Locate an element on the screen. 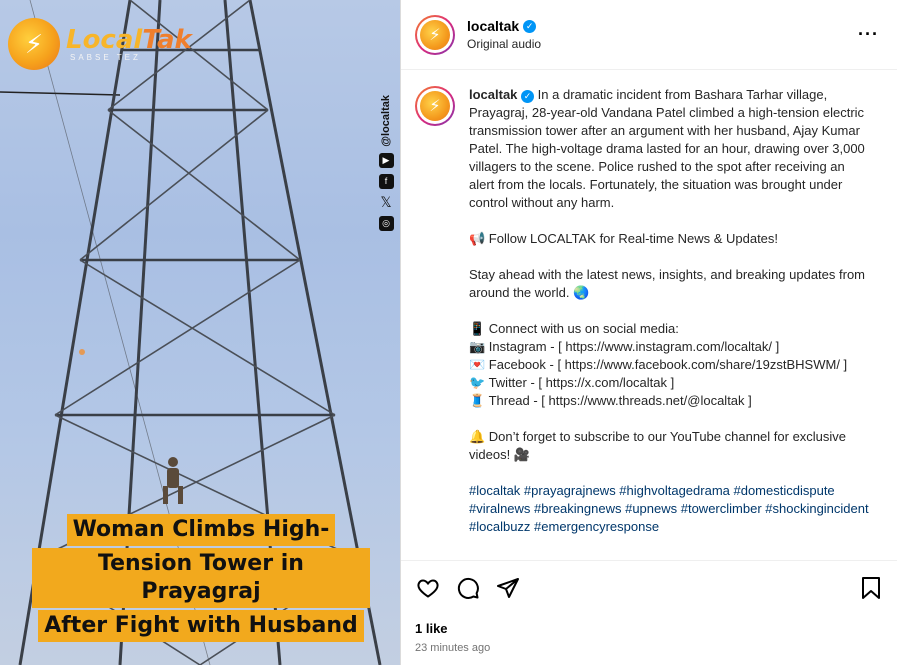 Image resolution: width=897 pixels, height=665 pixels. youtube-icon: ▶ is located at coordinates (386, 160).